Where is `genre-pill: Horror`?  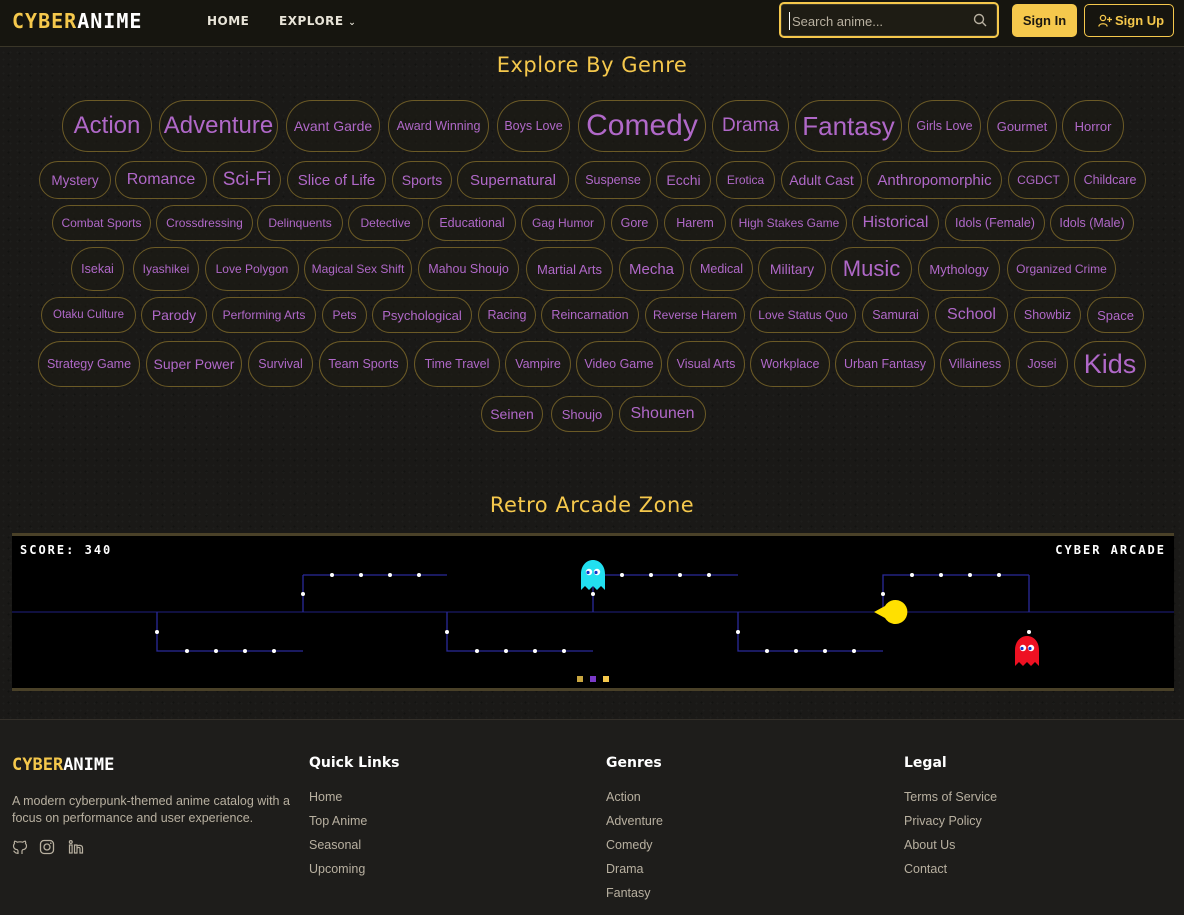 genre-pill: Horror is located at coordinates (1093, 126).